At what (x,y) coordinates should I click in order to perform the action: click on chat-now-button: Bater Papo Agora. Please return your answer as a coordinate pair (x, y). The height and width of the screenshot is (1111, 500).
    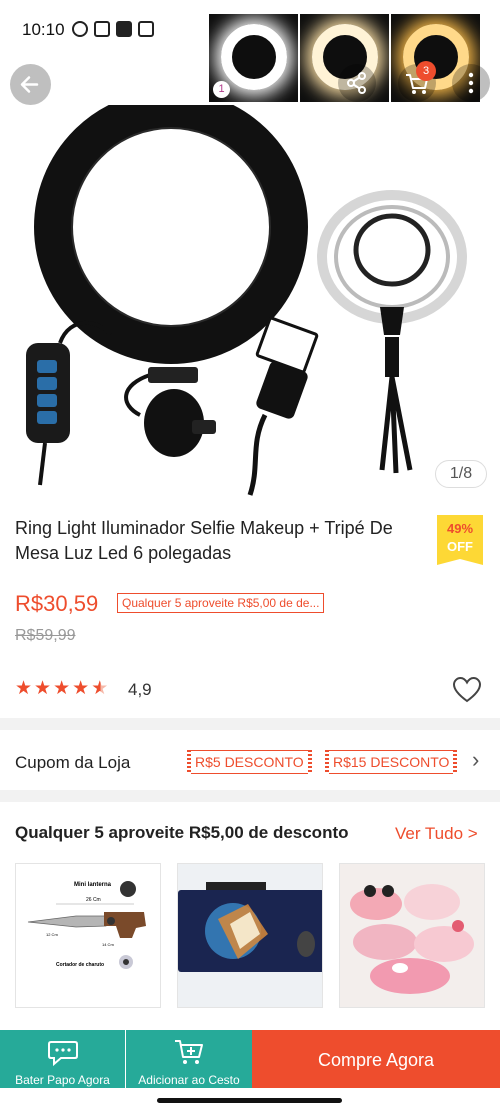
    Looking at the image, I should click on (62, 1060).